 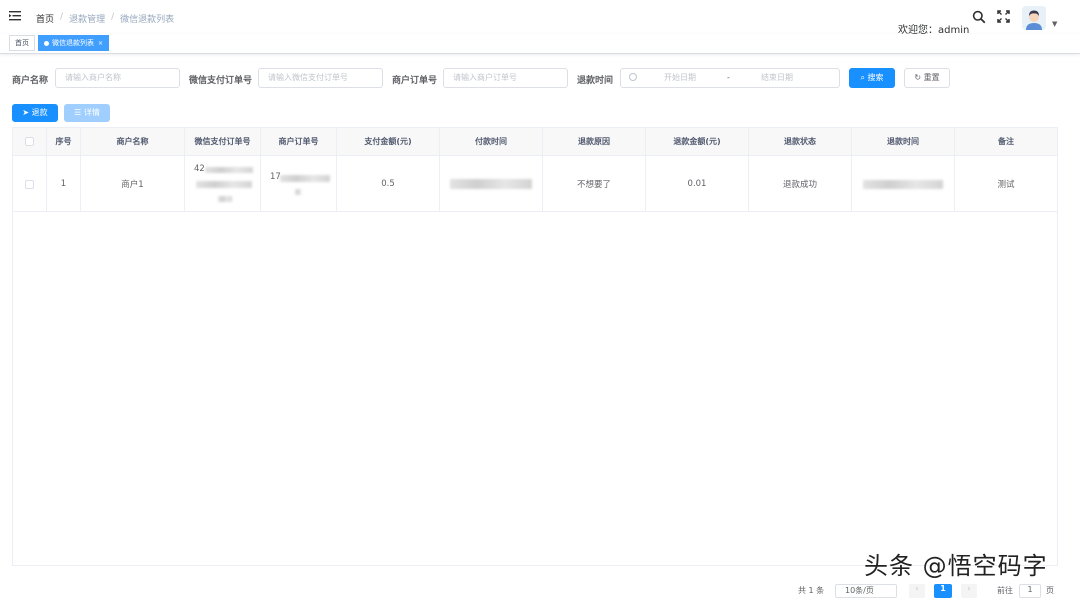 I want to click on breadcrumb-current: 微信退款列表, so click(x=147, y=20).